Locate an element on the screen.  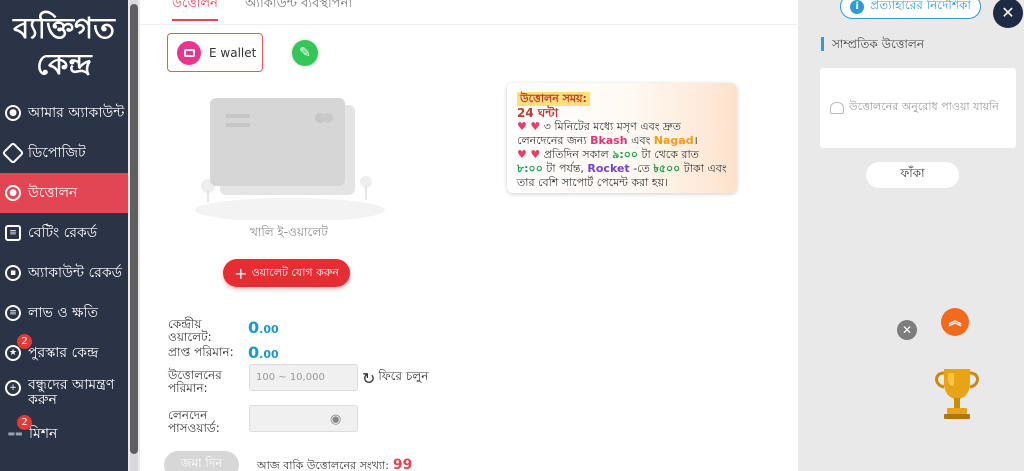
profit-loss-icon: ≡ is located at coordinates (13, 313).